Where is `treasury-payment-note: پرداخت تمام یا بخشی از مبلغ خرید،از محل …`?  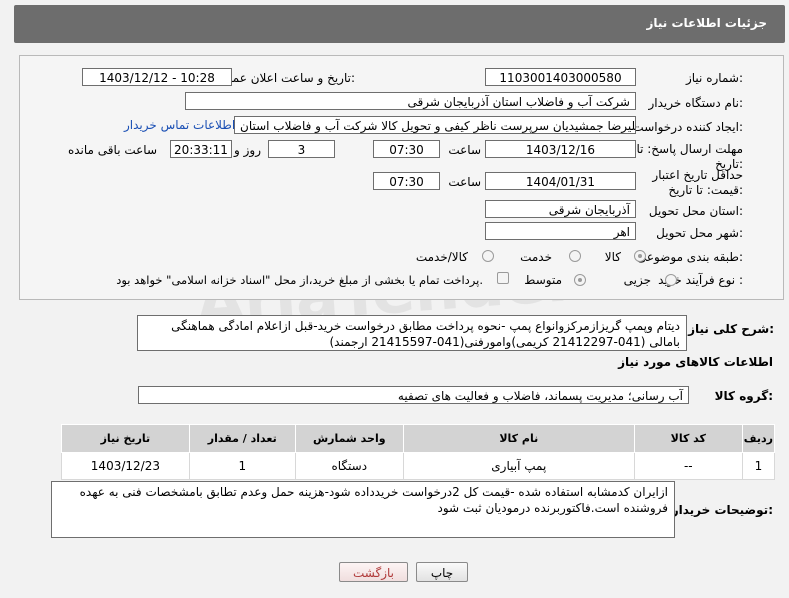
treasury-payment-note: پرداخت تمام یا بخشی از مبلغ خرید،از محل … is located at coordinates (299, 280).